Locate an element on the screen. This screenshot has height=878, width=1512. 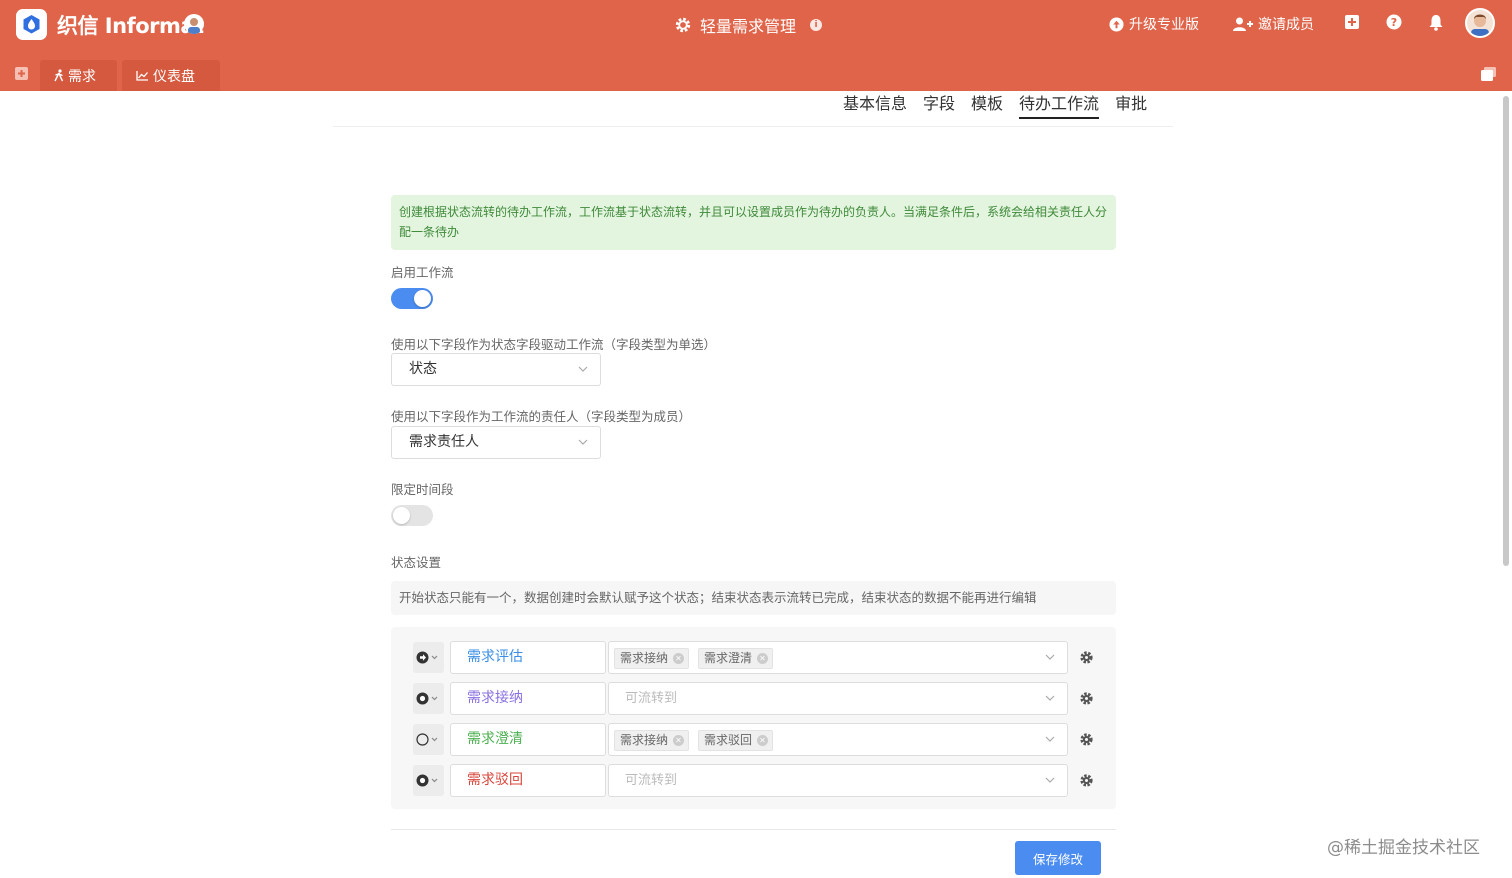
line-chart-icon is located at coordinates (142, 76).